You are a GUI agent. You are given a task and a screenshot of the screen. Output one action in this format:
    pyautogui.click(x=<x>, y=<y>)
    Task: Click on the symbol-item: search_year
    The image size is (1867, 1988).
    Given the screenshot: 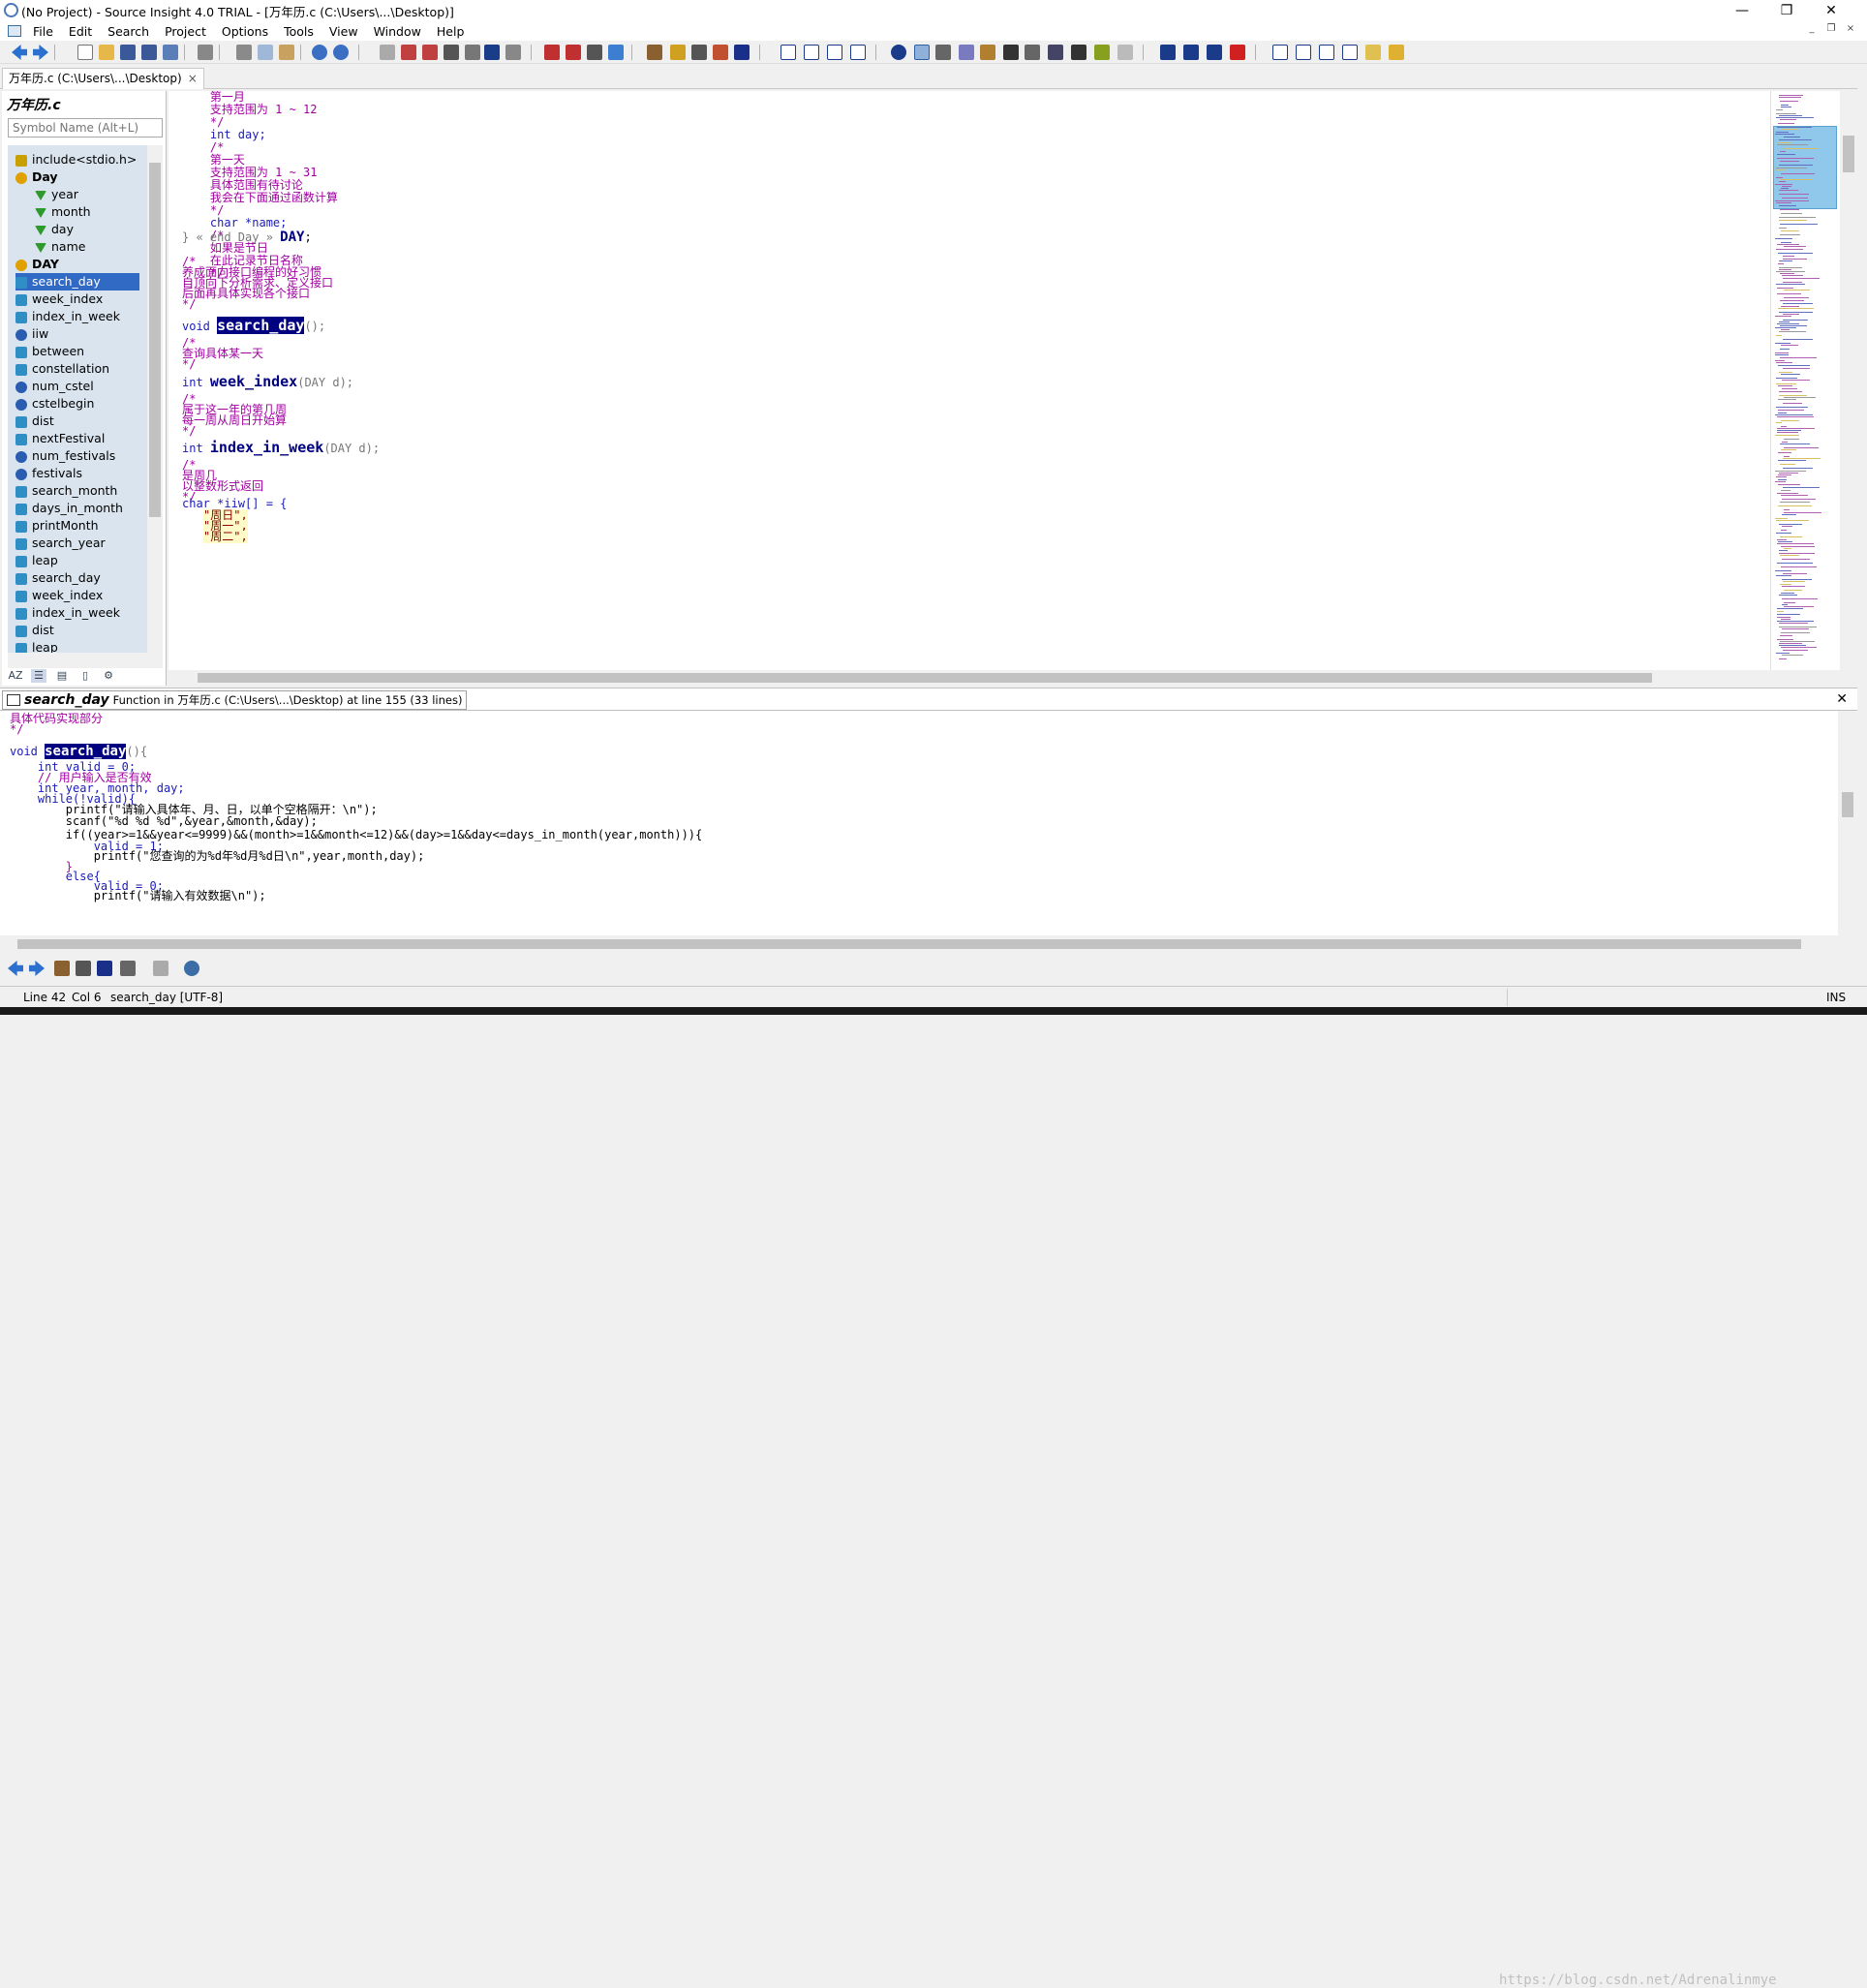 What is the action you would take?
    pyautogui.click(x=77, y=543)
    